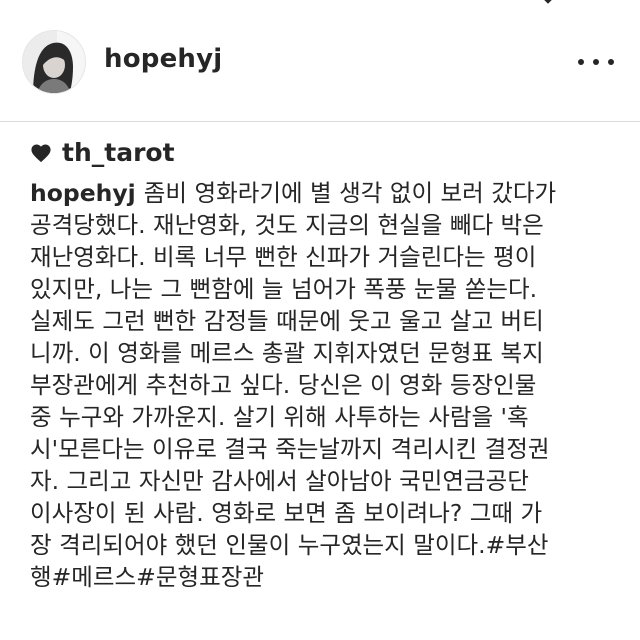 This screenshot has height=640, width=640. What do you see at coordinates (279, 417) in the screenshot?
I see `caption-line: 중 누구와 가까운지. 살기 위해 사투하는 사람을 '혹` at bounding box center [279, 417].